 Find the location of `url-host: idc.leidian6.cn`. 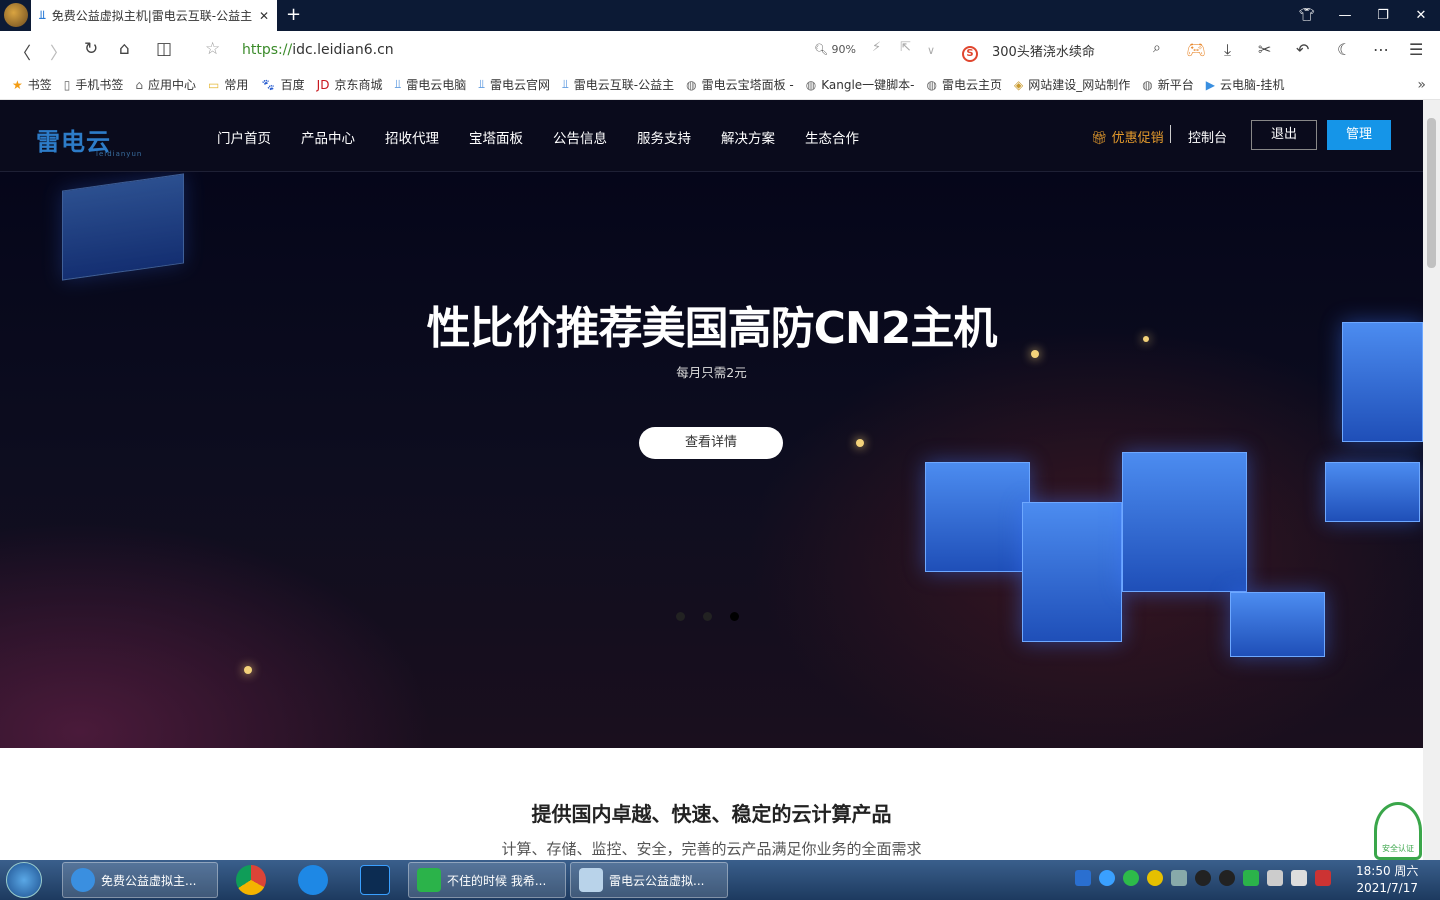

url-host: idc.leidian6.cn is located at coordinates (343, 50).